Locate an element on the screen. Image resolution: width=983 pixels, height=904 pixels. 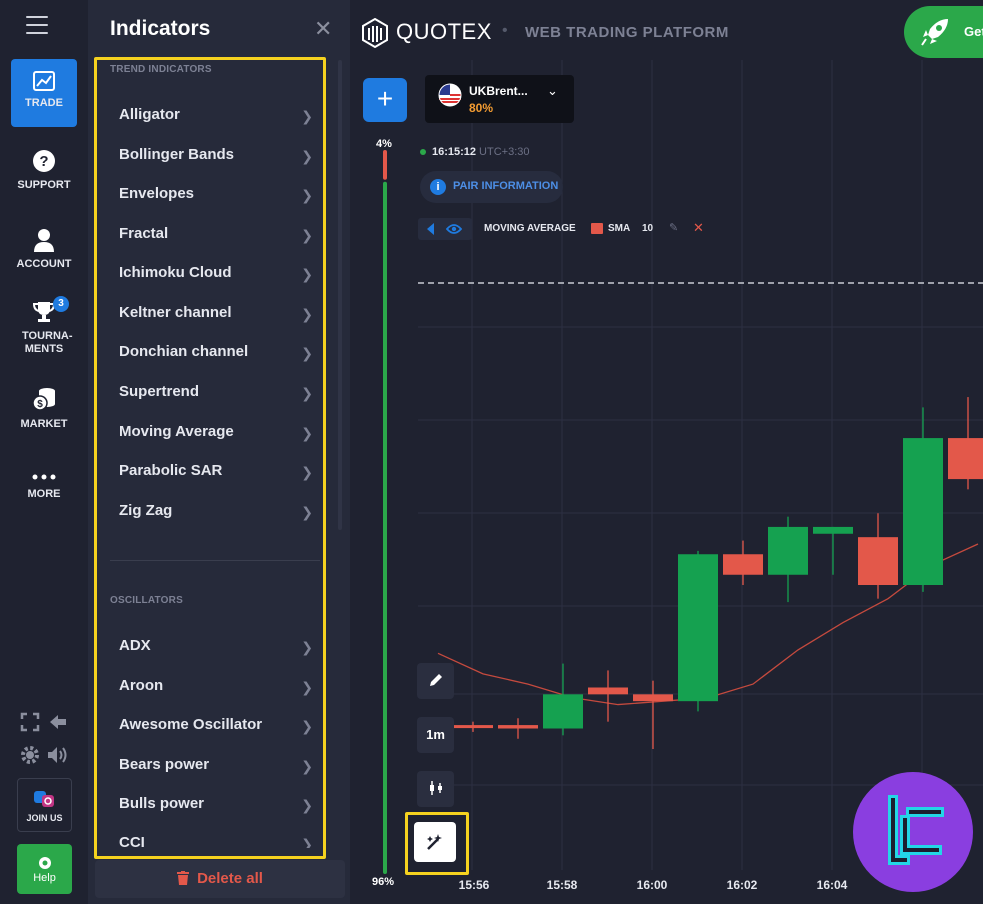
indicator-period: 10 is located at coordinates (648, 228).